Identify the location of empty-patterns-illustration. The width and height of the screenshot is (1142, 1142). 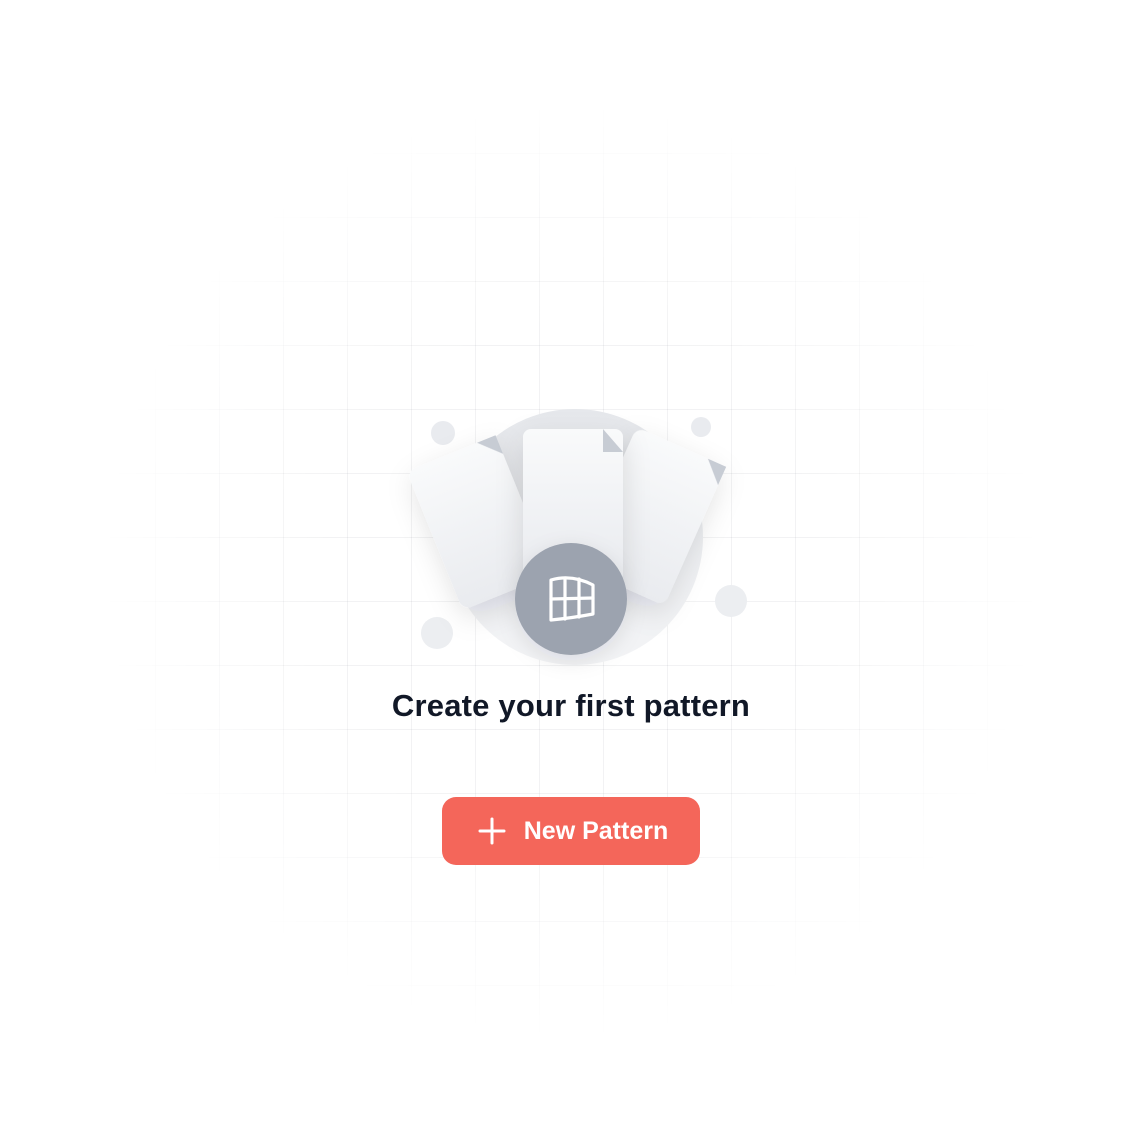
(578, 537).